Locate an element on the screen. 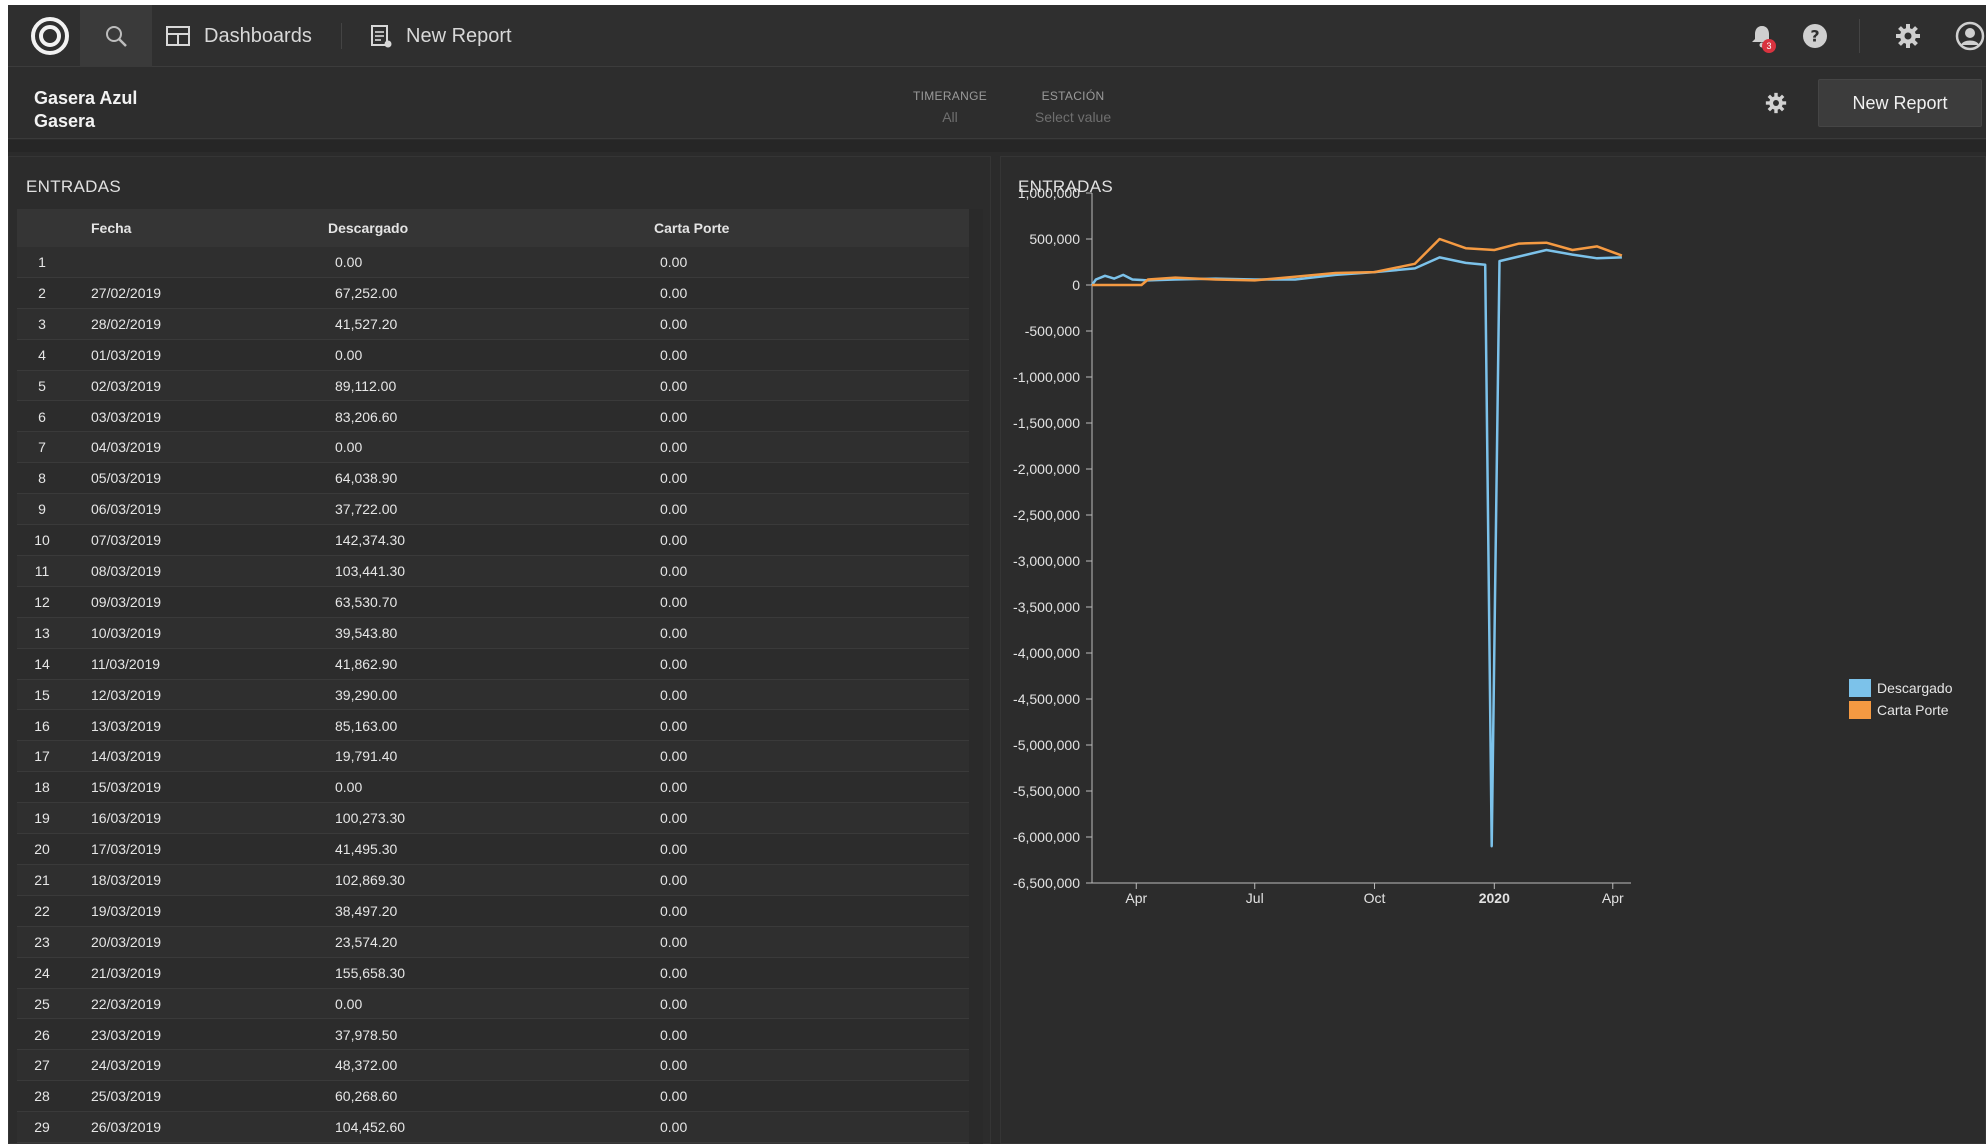 The width and height of the screenshot is (1986, 1144). table-row: 17 14/03/2019 19,791.40 0.00 is located at coordinates (495, 757).